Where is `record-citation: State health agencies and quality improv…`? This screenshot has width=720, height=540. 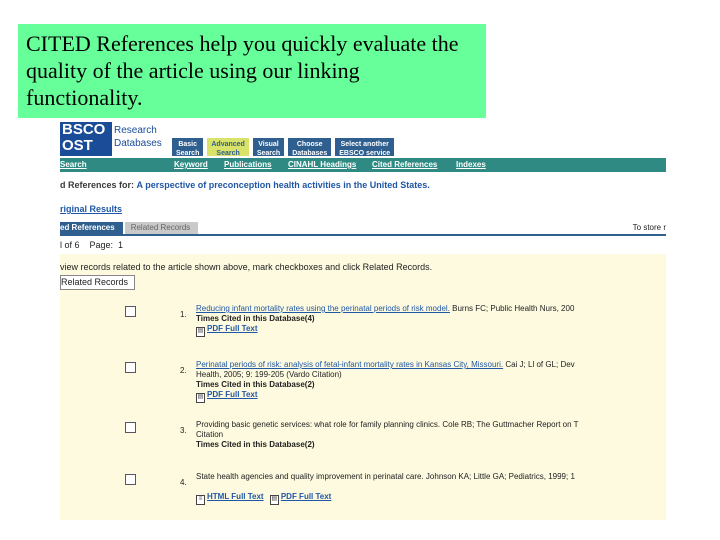
record-citation: State health agencies and quality improv… is located at coordinates (385, 476).